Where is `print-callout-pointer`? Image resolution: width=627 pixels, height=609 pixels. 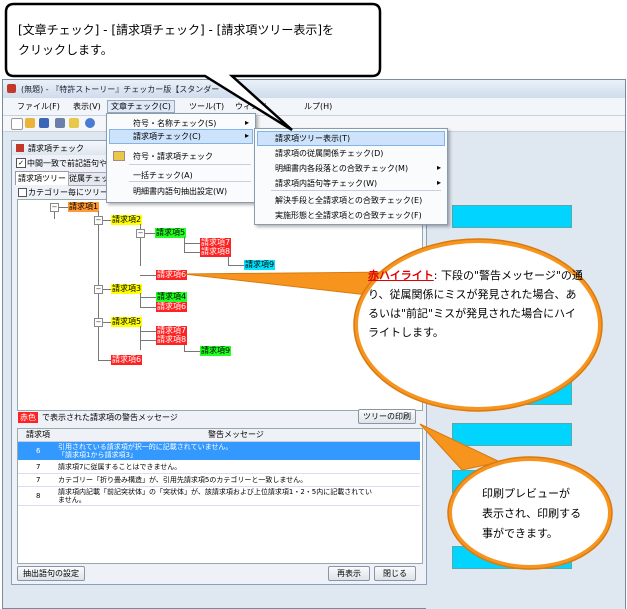 print-callout-pointer is located at coordinates (460, 447).